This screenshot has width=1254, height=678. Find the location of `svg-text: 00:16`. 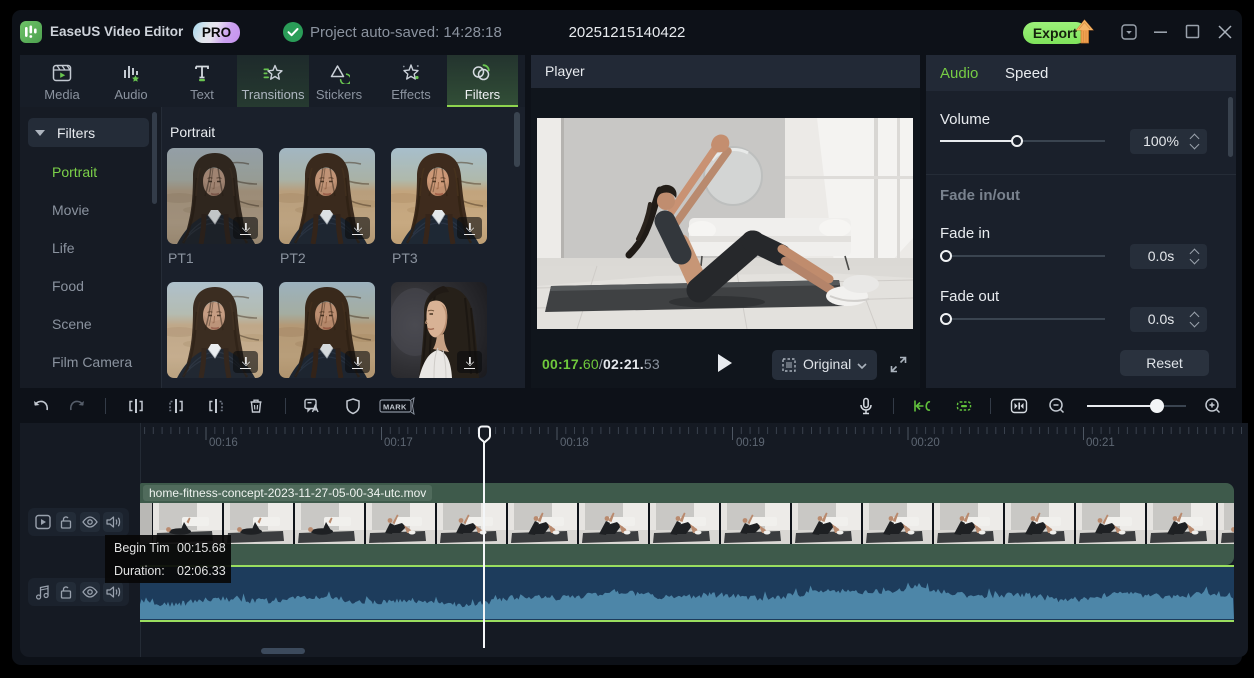

svg-text: 00:16 is located at coordinates (223, 443).